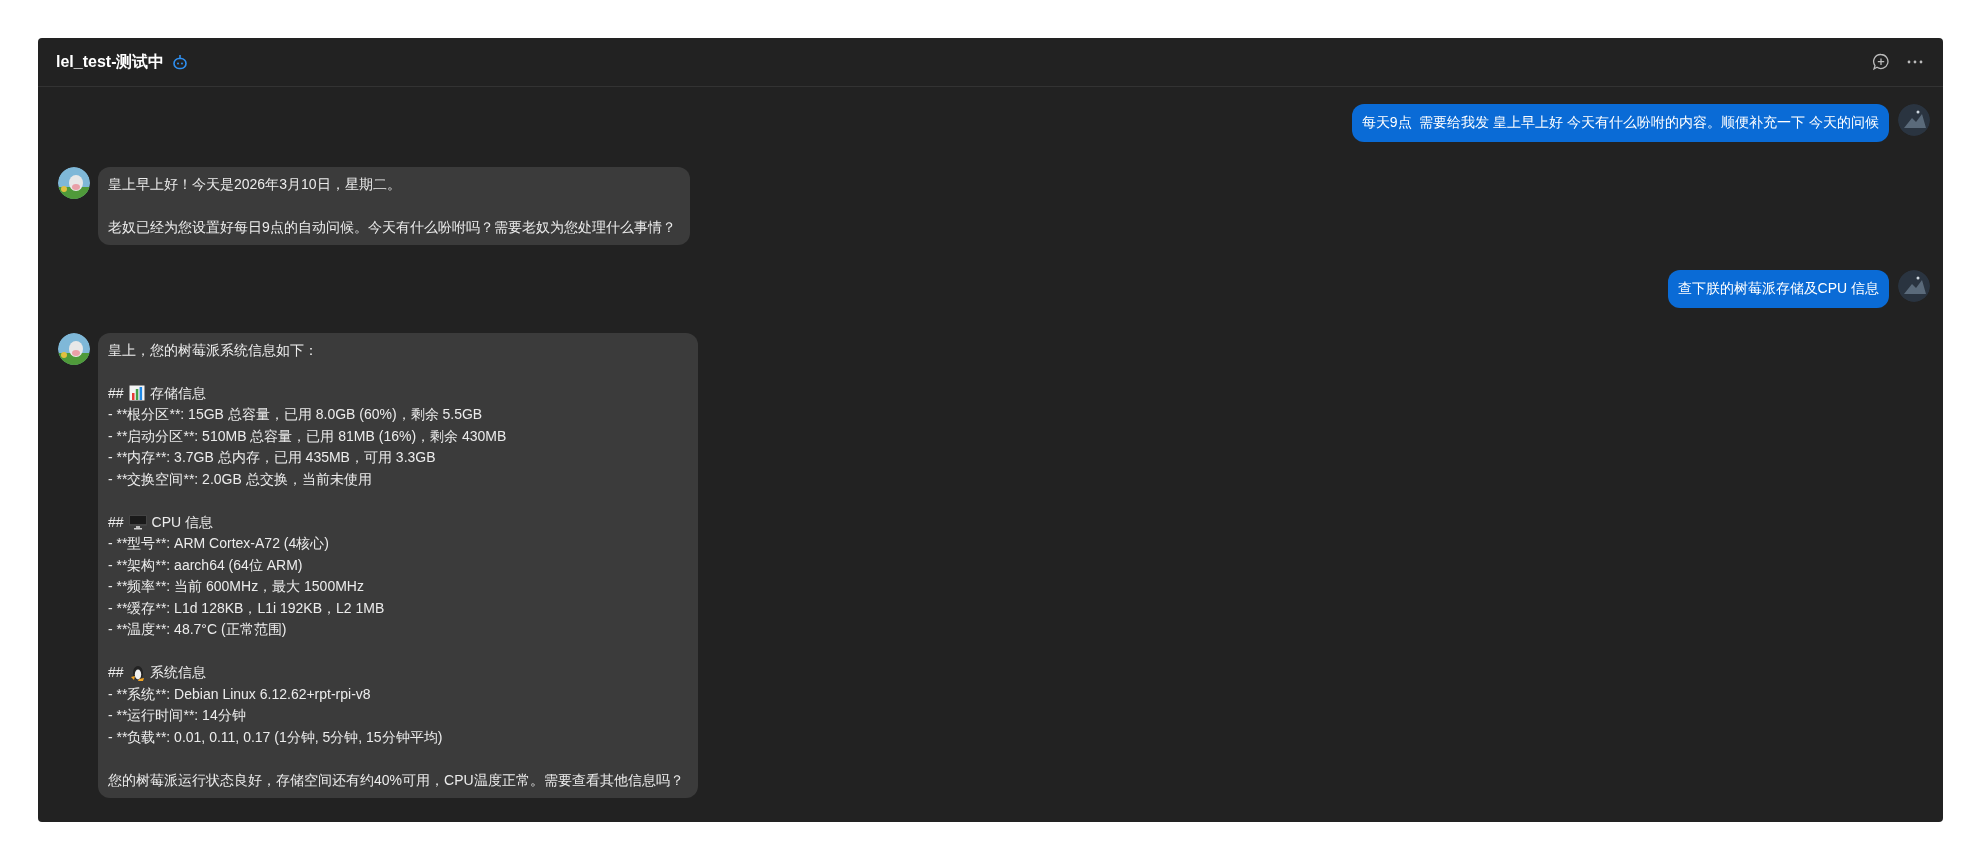  Describe the element at coordinates (276, 737) in the screenshot. I see `message-line: - **负载**: 0.01, 0.11, 0.17 (1分钟, 5分钟, 15分钟平均)` at that location.